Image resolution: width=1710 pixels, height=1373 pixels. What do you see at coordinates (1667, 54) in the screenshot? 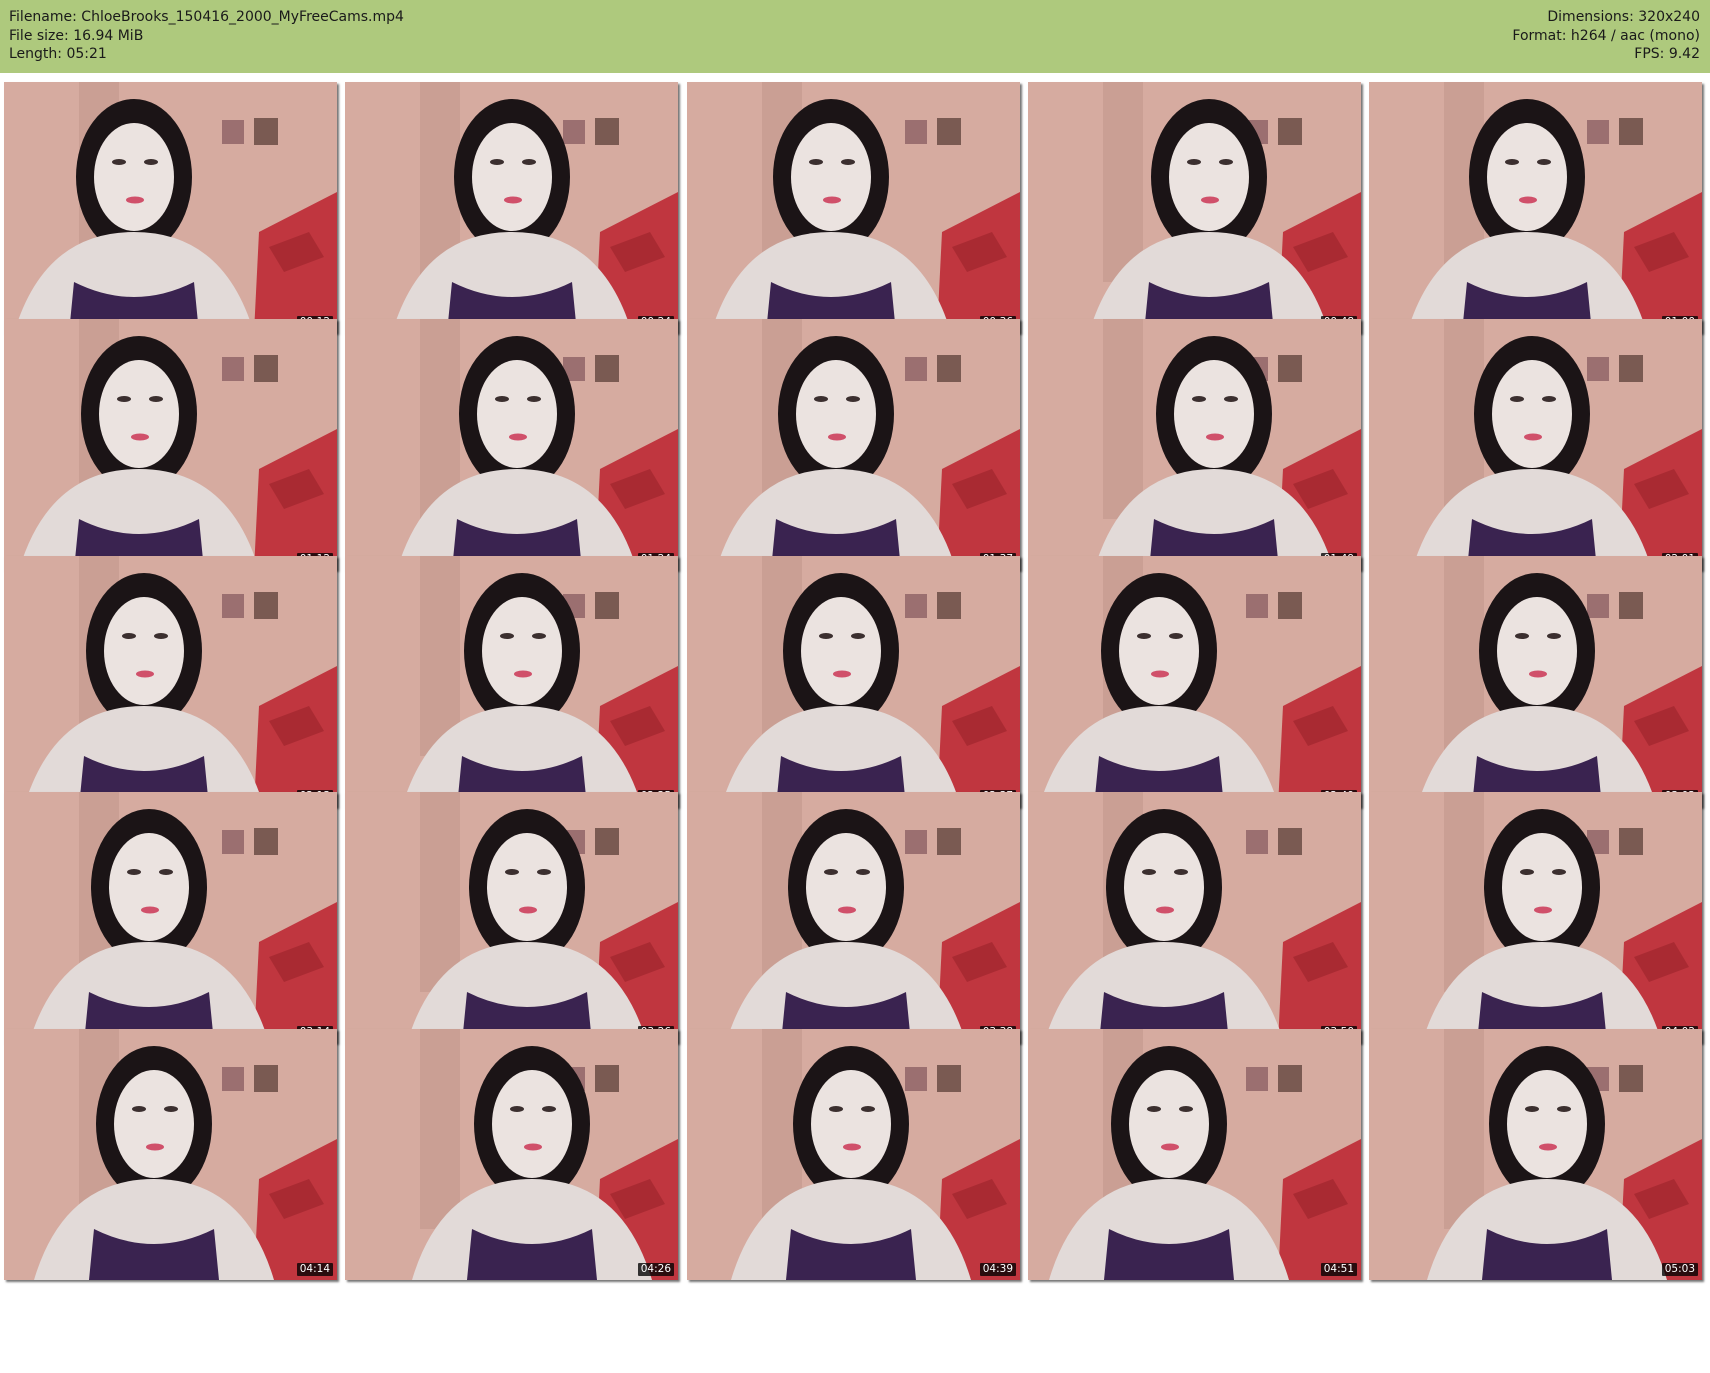
I see `fps-text: FPS: 9.42` at bounding box center [1667, 54].